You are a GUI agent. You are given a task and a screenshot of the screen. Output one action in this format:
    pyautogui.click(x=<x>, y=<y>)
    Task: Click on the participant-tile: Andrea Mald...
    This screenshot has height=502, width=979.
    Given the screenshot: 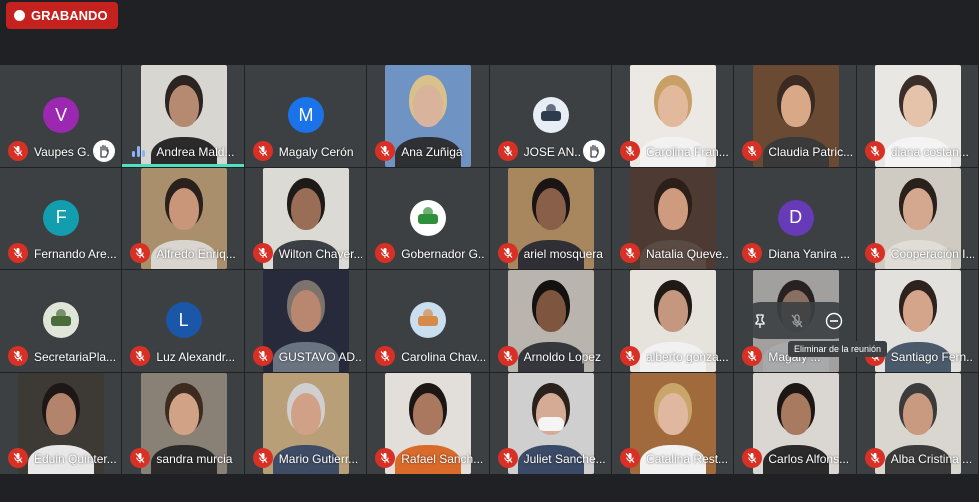 What is the action you would take?
    pyautogui.click(x=183, y=116)
    